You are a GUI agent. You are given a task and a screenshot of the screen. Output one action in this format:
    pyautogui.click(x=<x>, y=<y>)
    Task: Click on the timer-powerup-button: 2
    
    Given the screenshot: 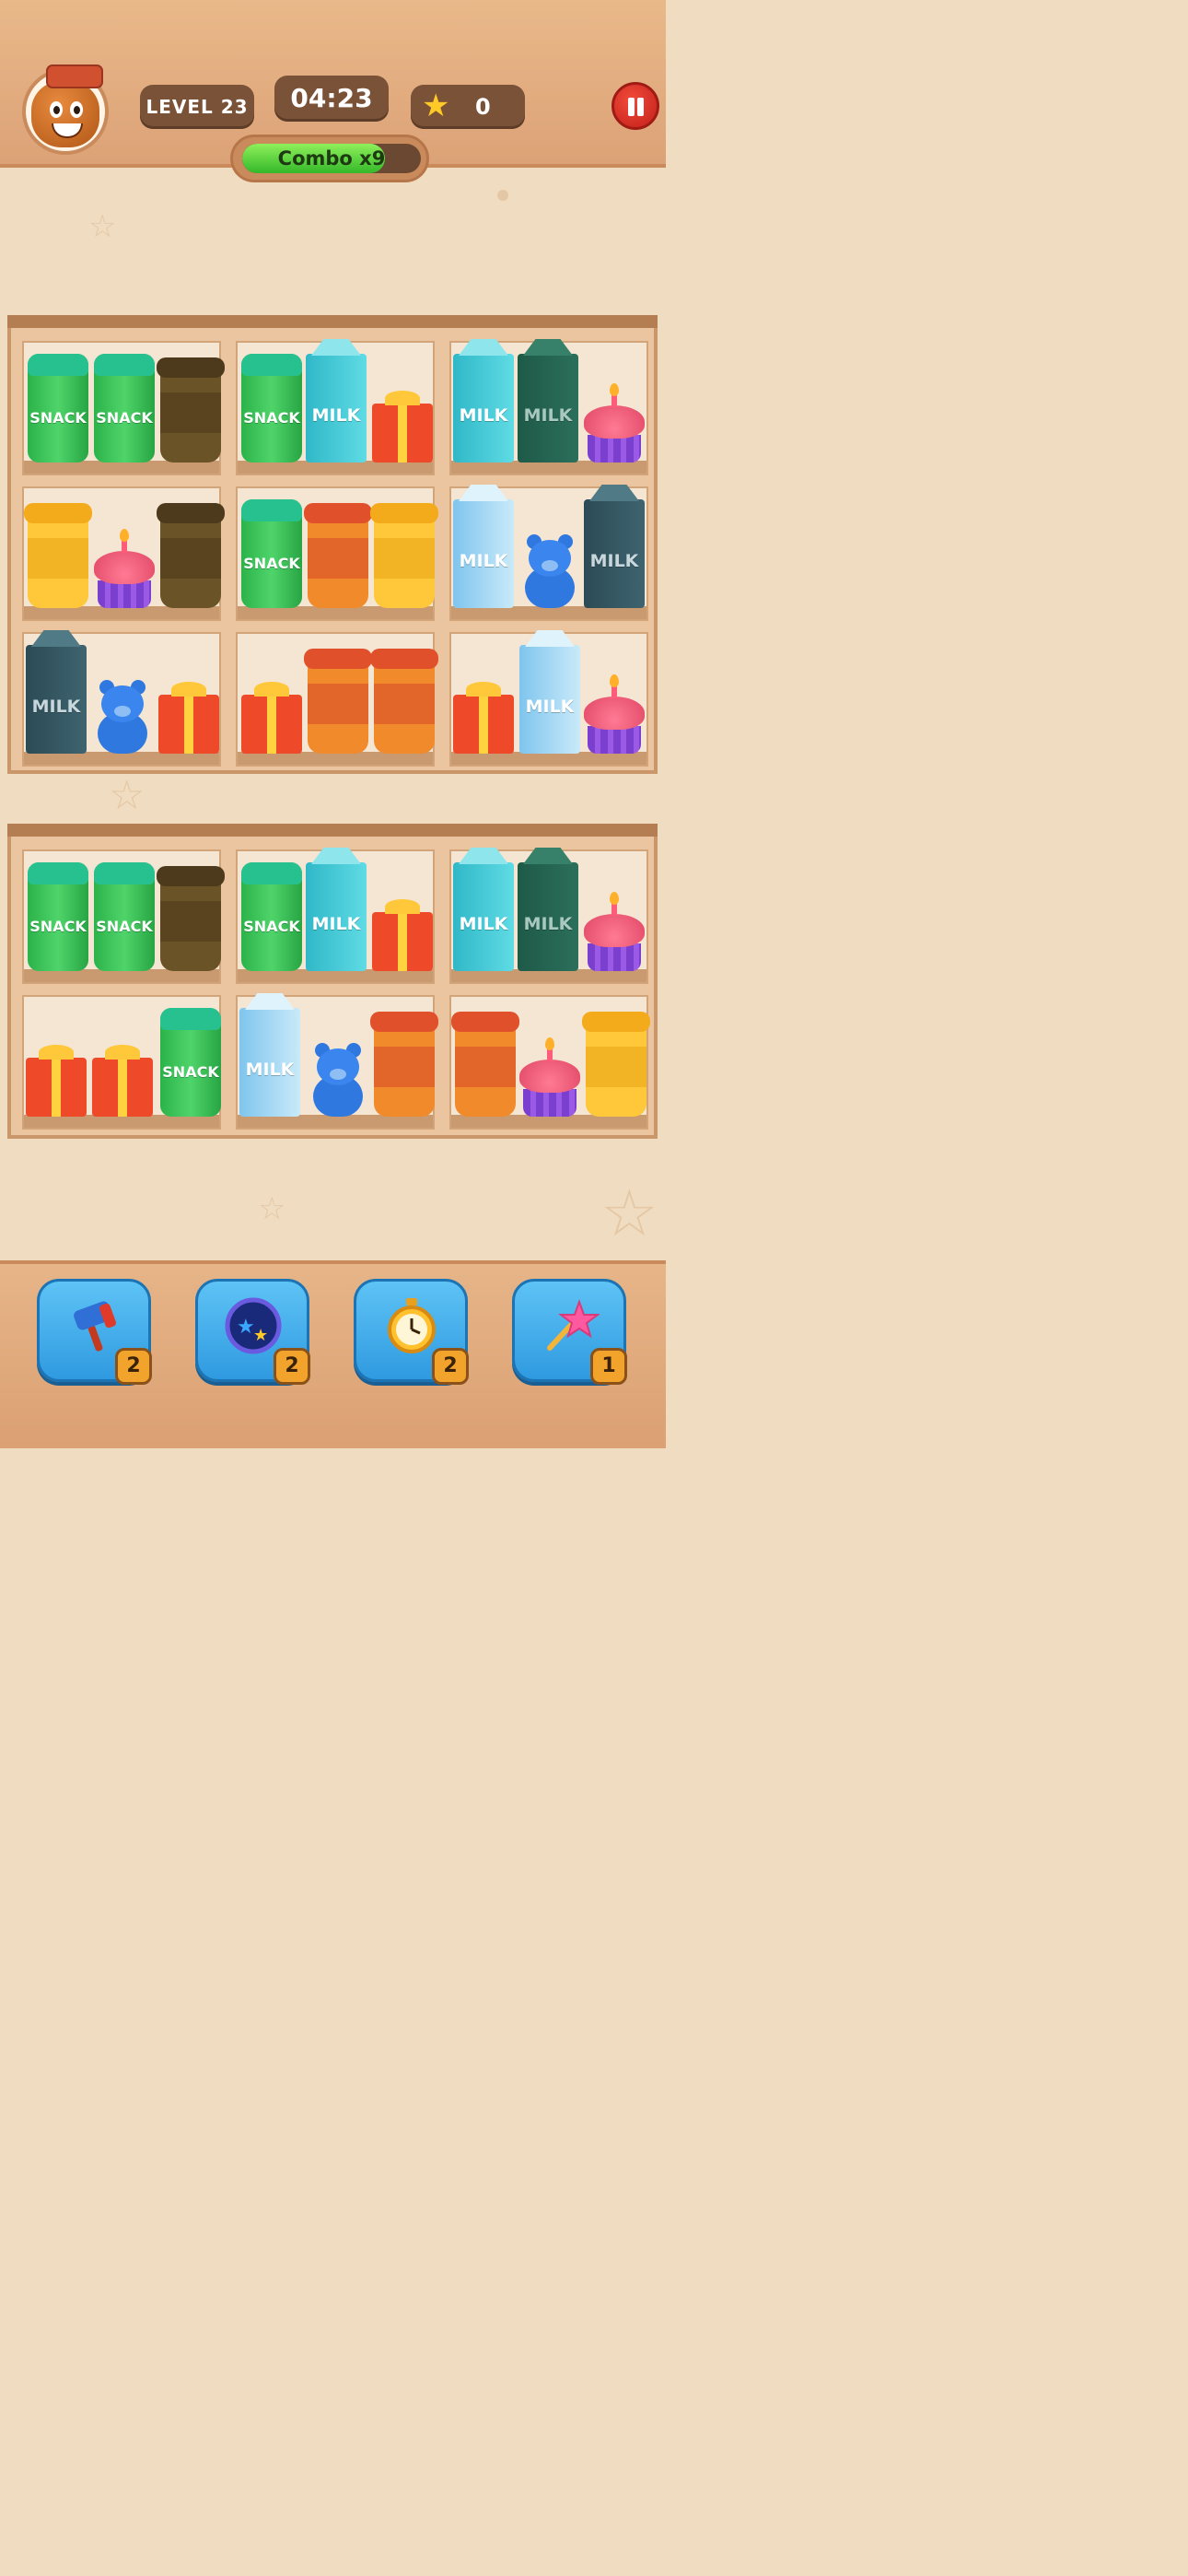 What is the action you would take?
    pyautogui.click(x=411, y=1332)
    